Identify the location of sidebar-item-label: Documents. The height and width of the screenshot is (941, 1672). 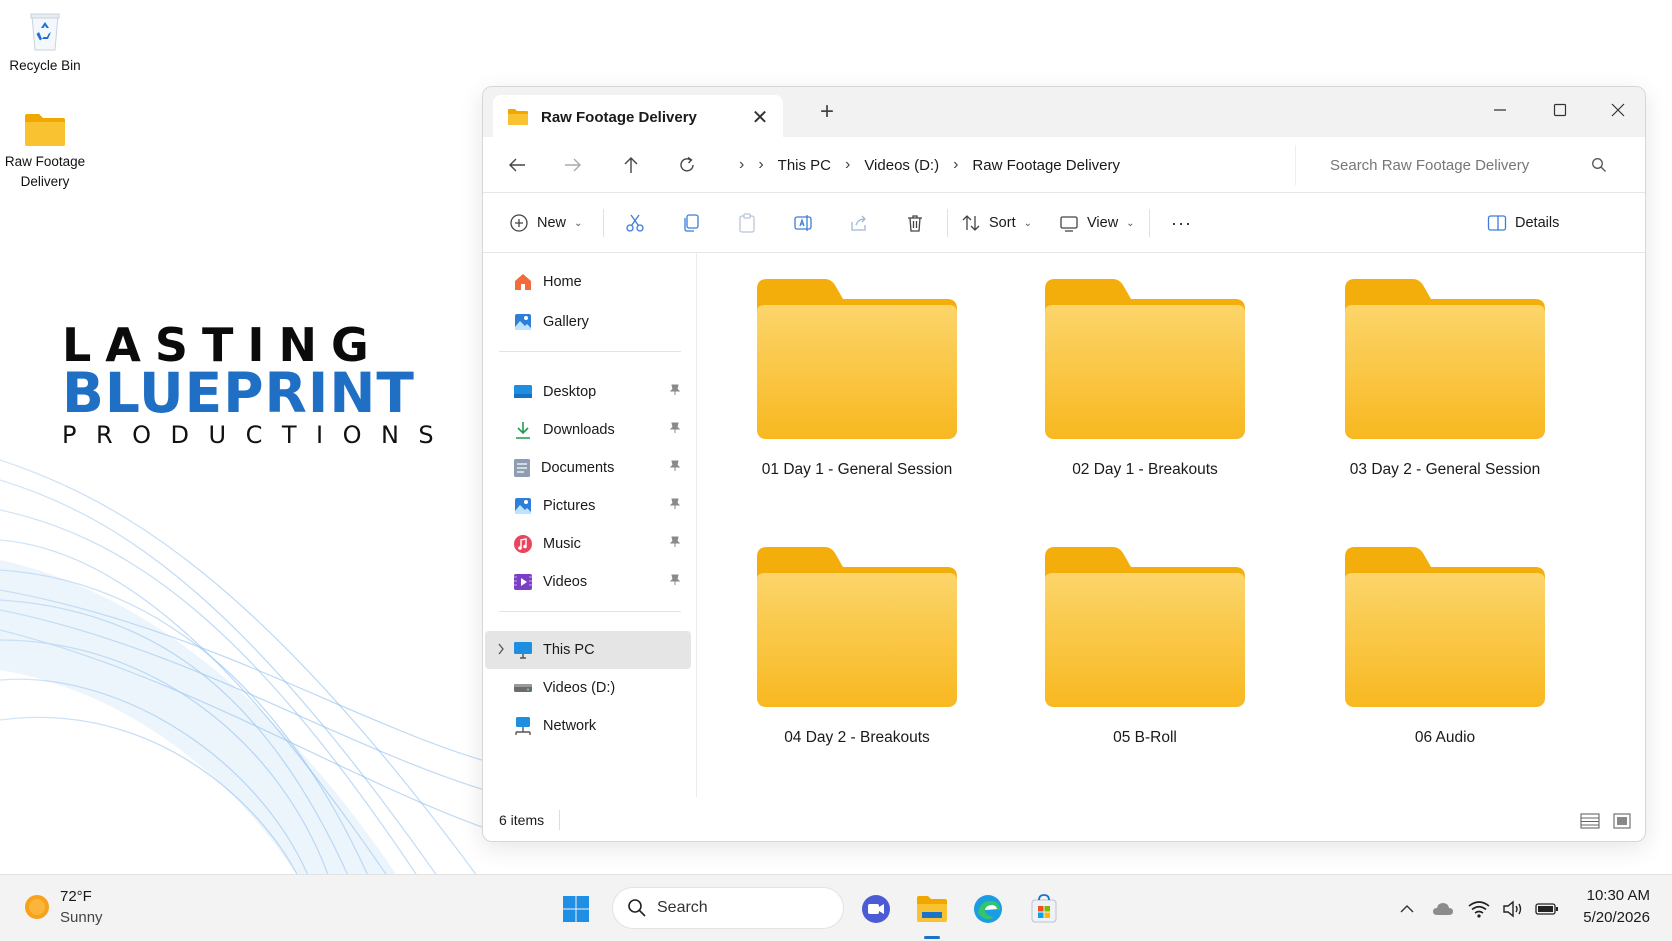
(578, 468).